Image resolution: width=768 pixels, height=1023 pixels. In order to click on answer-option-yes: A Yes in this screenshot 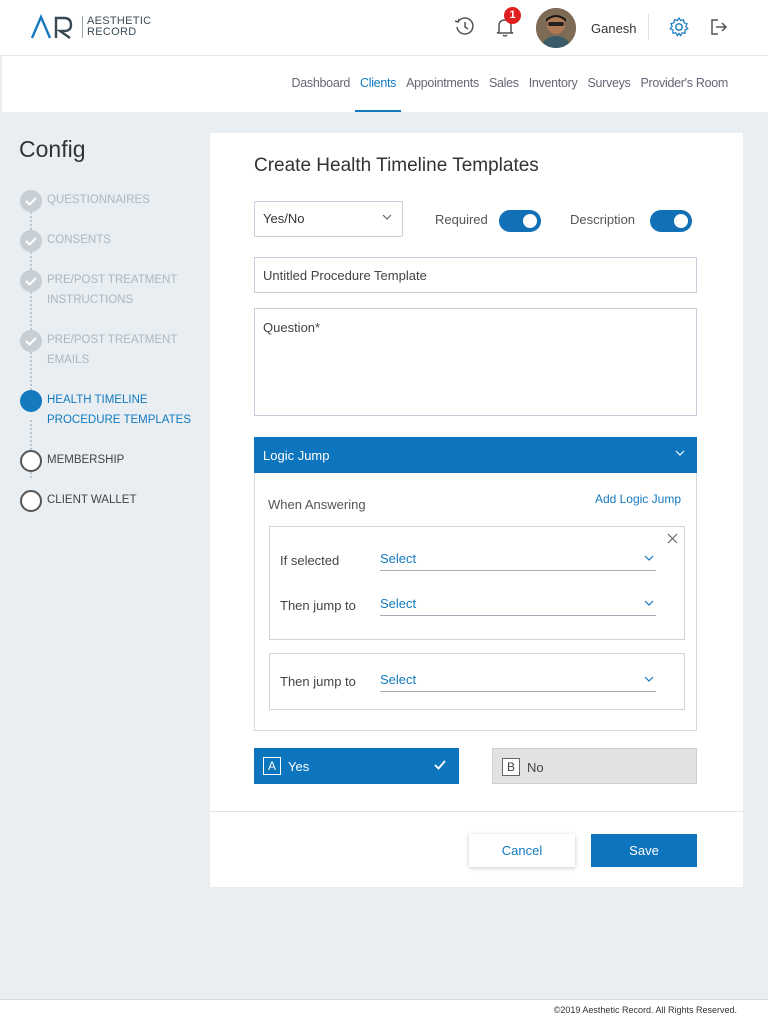, I will do `click(356, 766)`.